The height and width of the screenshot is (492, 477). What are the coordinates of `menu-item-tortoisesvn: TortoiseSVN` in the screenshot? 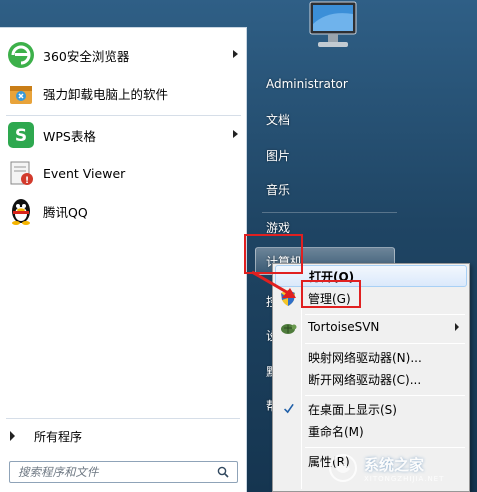 It's located at (371, 327).